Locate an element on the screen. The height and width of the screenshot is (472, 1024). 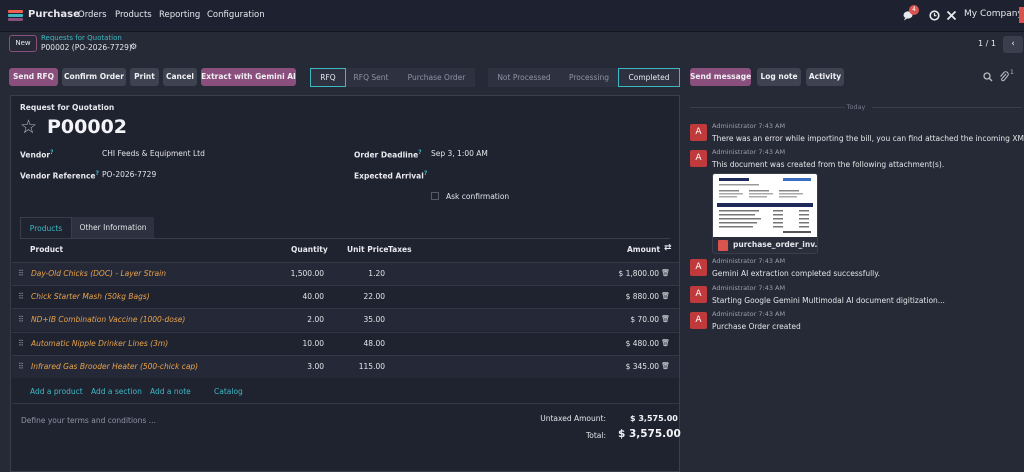
add-product-link: Add a product is located at coordinates (56, 391).